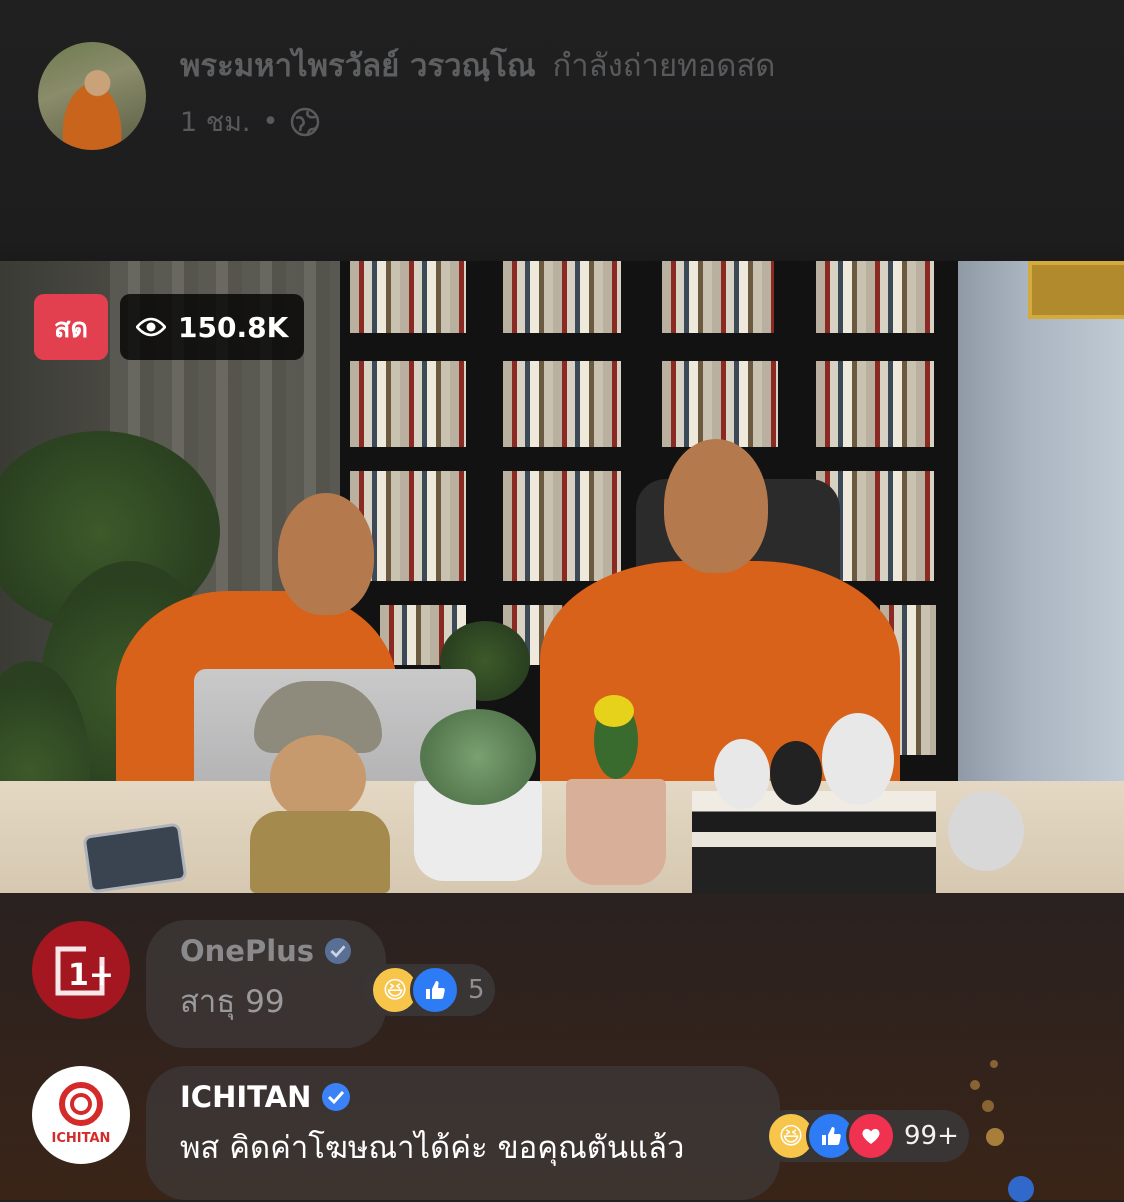  I want to click on live-status-text: กำลังถ่ายทอดสด, so click(664, 66).